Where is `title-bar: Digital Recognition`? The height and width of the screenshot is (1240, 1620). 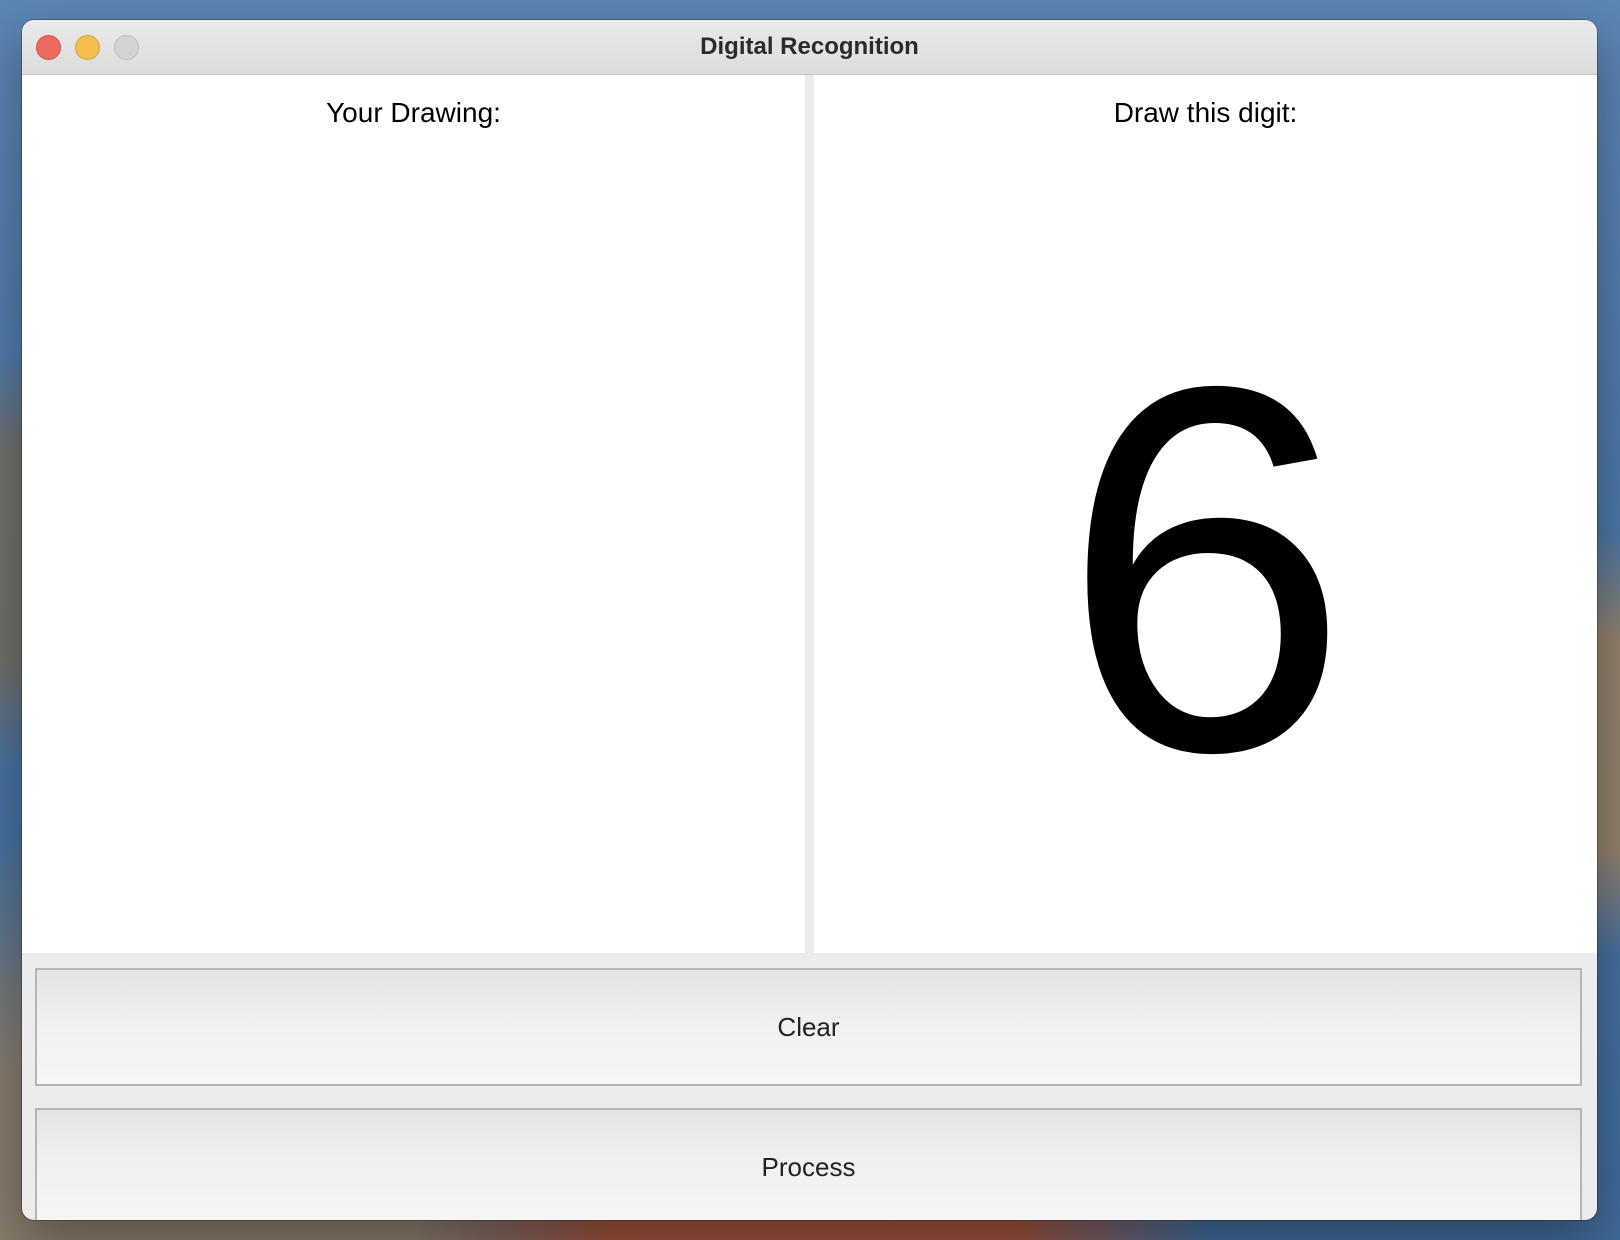
title-bar: Digital Recognition is located at coordinates (809, 47).